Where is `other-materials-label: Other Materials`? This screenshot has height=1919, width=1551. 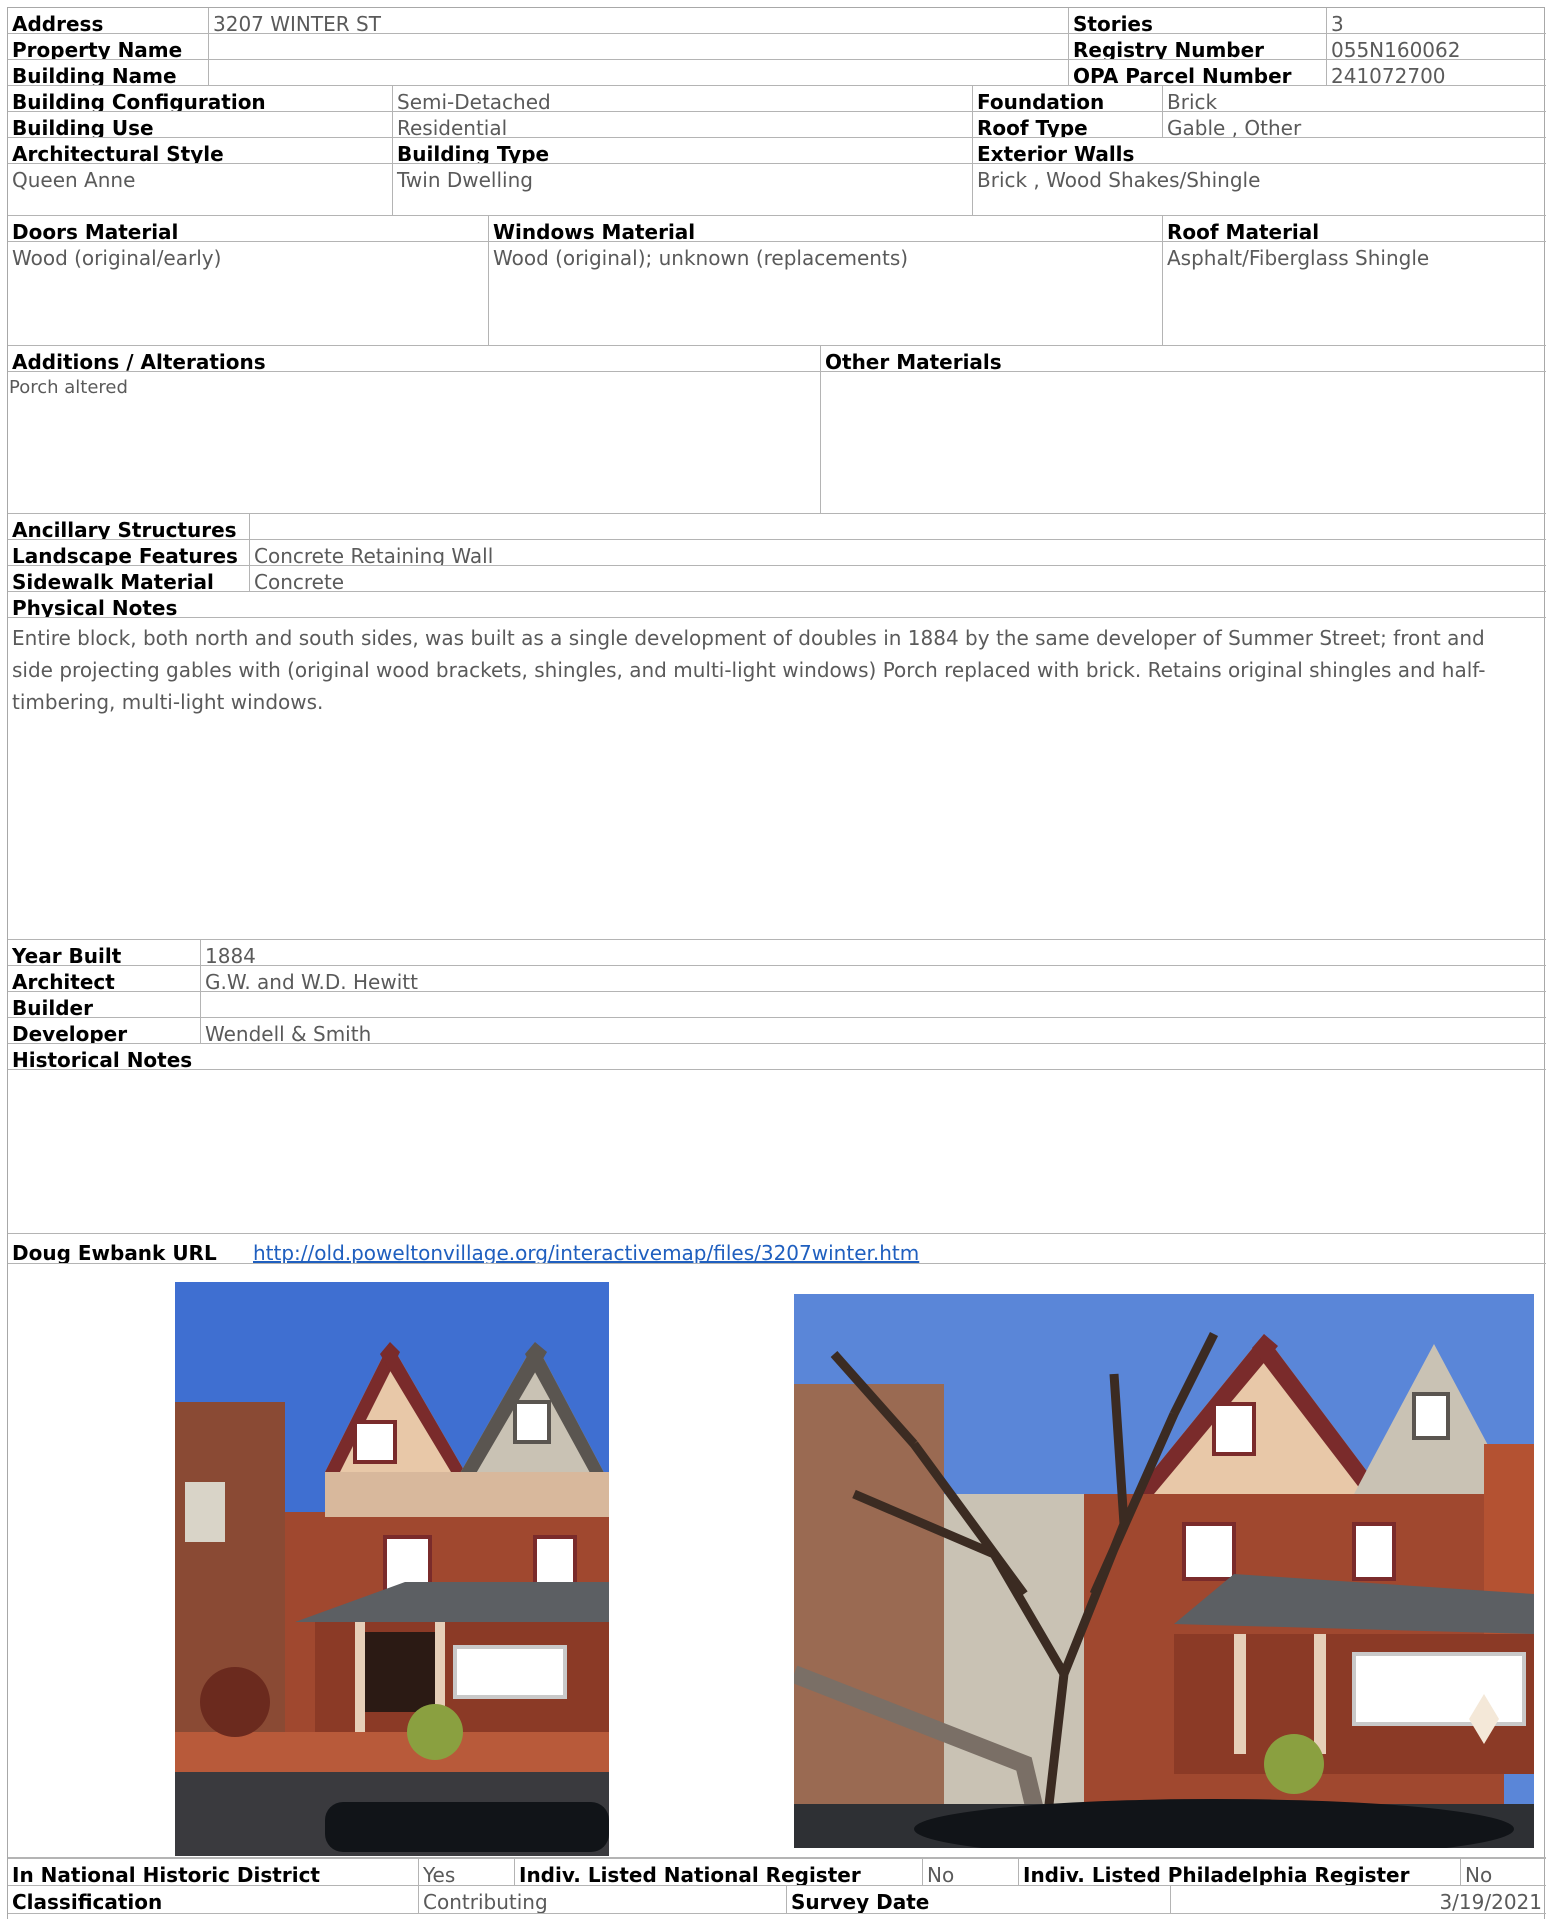
other-materials-label: Other Materials is located at coordinates (1183, 358).